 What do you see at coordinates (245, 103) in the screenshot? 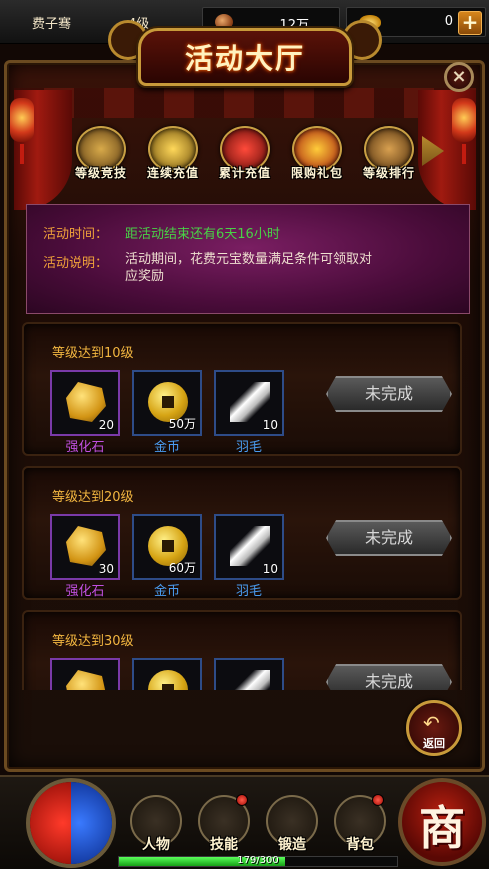
I see `curtain-valance` at bounding box center [245, 103].